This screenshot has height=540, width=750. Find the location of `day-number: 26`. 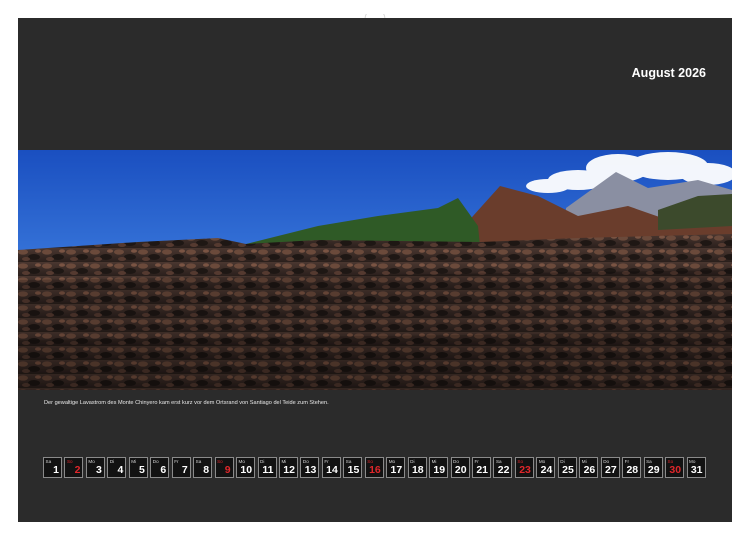

day-number: 26 is located at coordinates (589, 470).